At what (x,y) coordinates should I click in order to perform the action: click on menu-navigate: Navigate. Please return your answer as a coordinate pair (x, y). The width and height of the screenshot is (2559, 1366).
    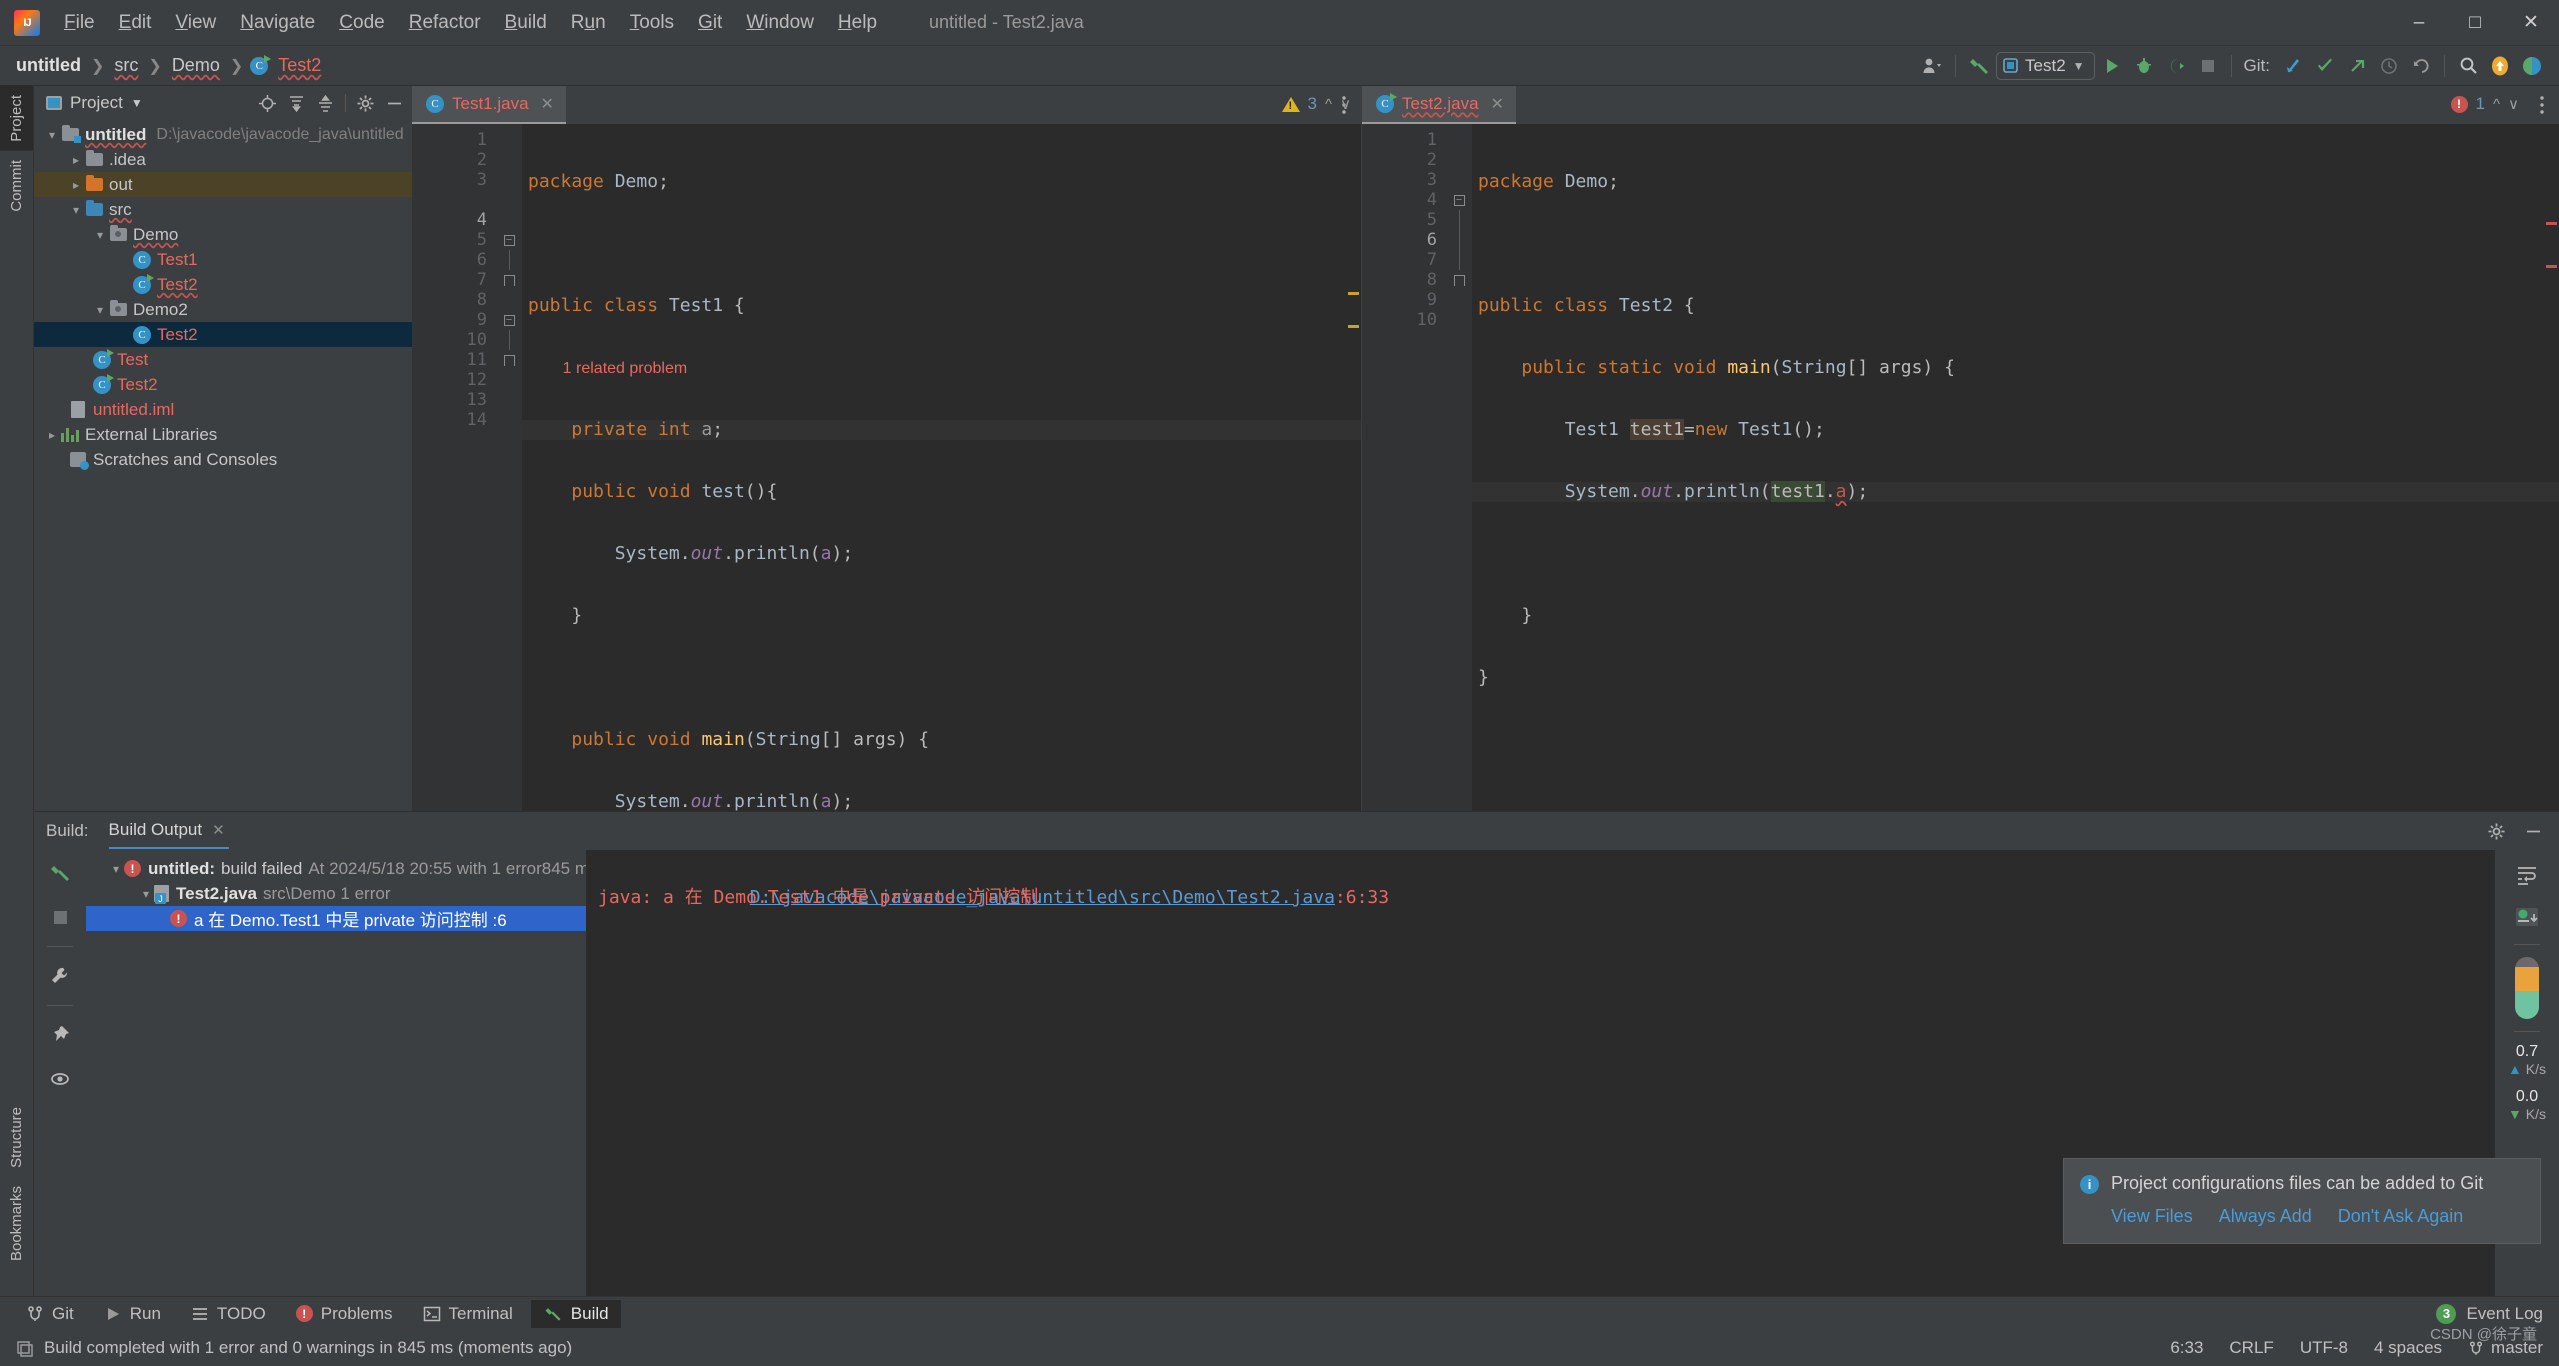
    Looking at the image, I should click on (277, 23).